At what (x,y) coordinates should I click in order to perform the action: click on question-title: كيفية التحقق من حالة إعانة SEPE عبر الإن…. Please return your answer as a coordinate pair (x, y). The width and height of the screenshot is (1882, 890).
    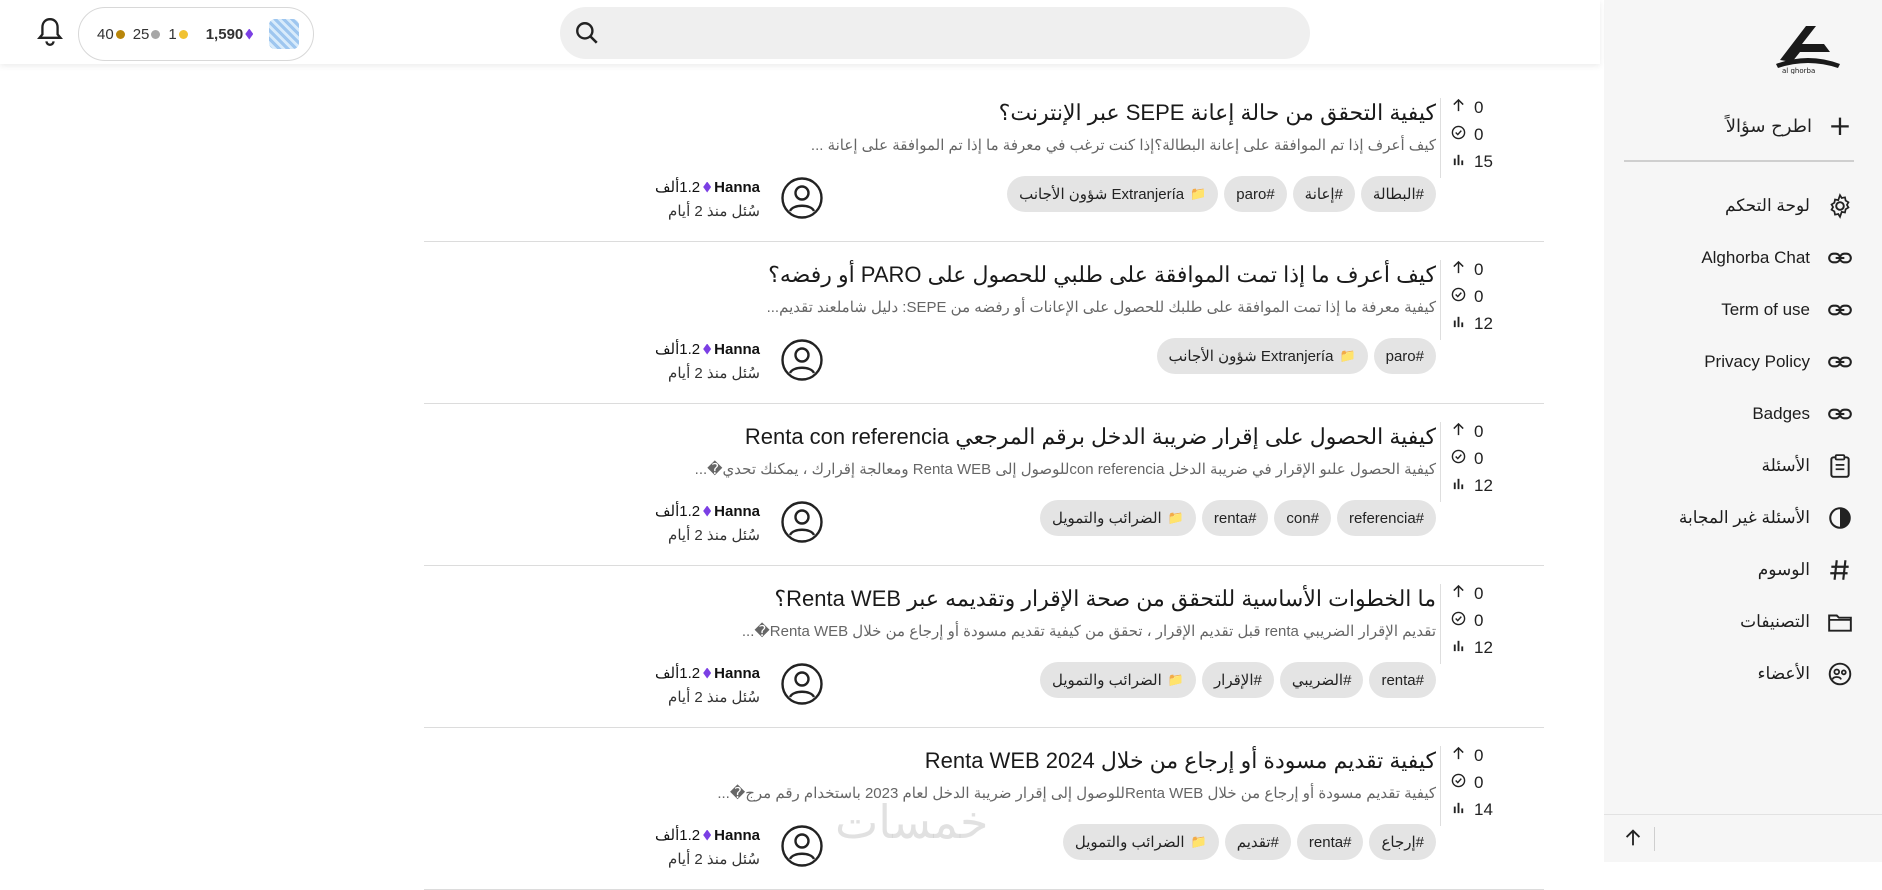
    Looking at the image, I should click on (1217, 113).